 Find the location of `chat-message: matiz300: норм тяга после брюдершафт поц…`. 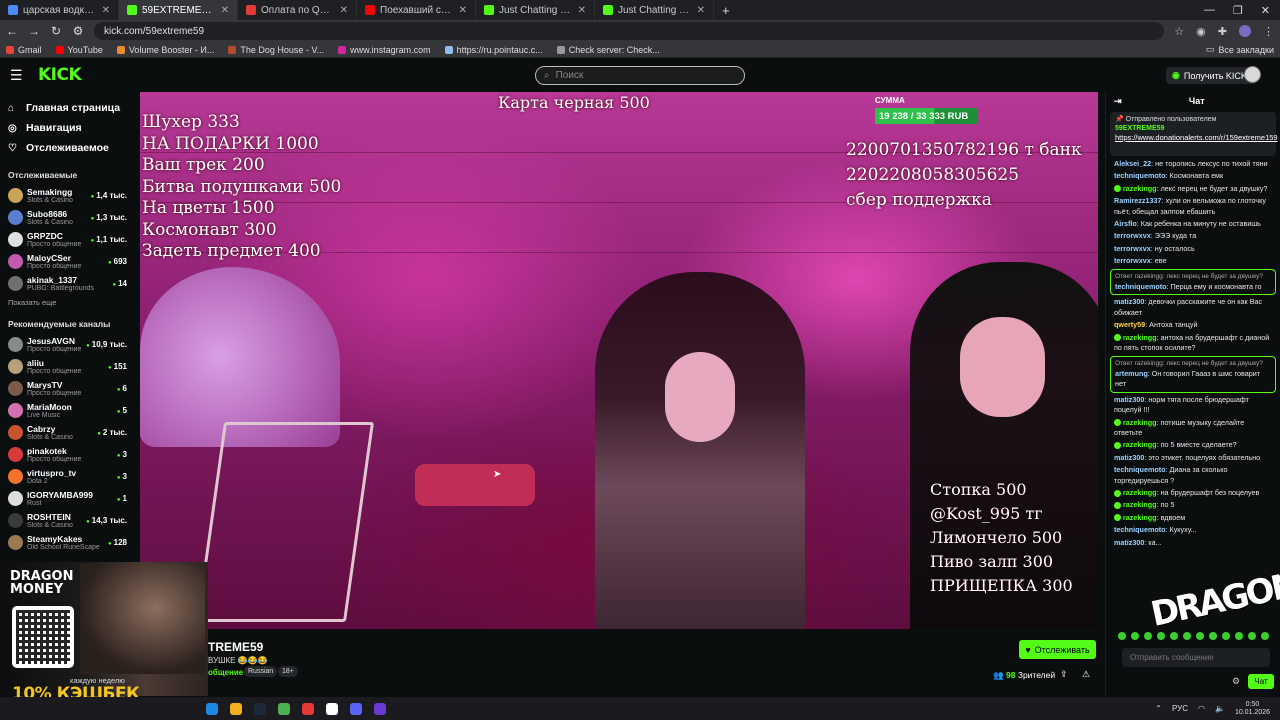

chat-message: matiz300: норм тяга после брюдершафт поц… is located at coordinates (1193, 405).